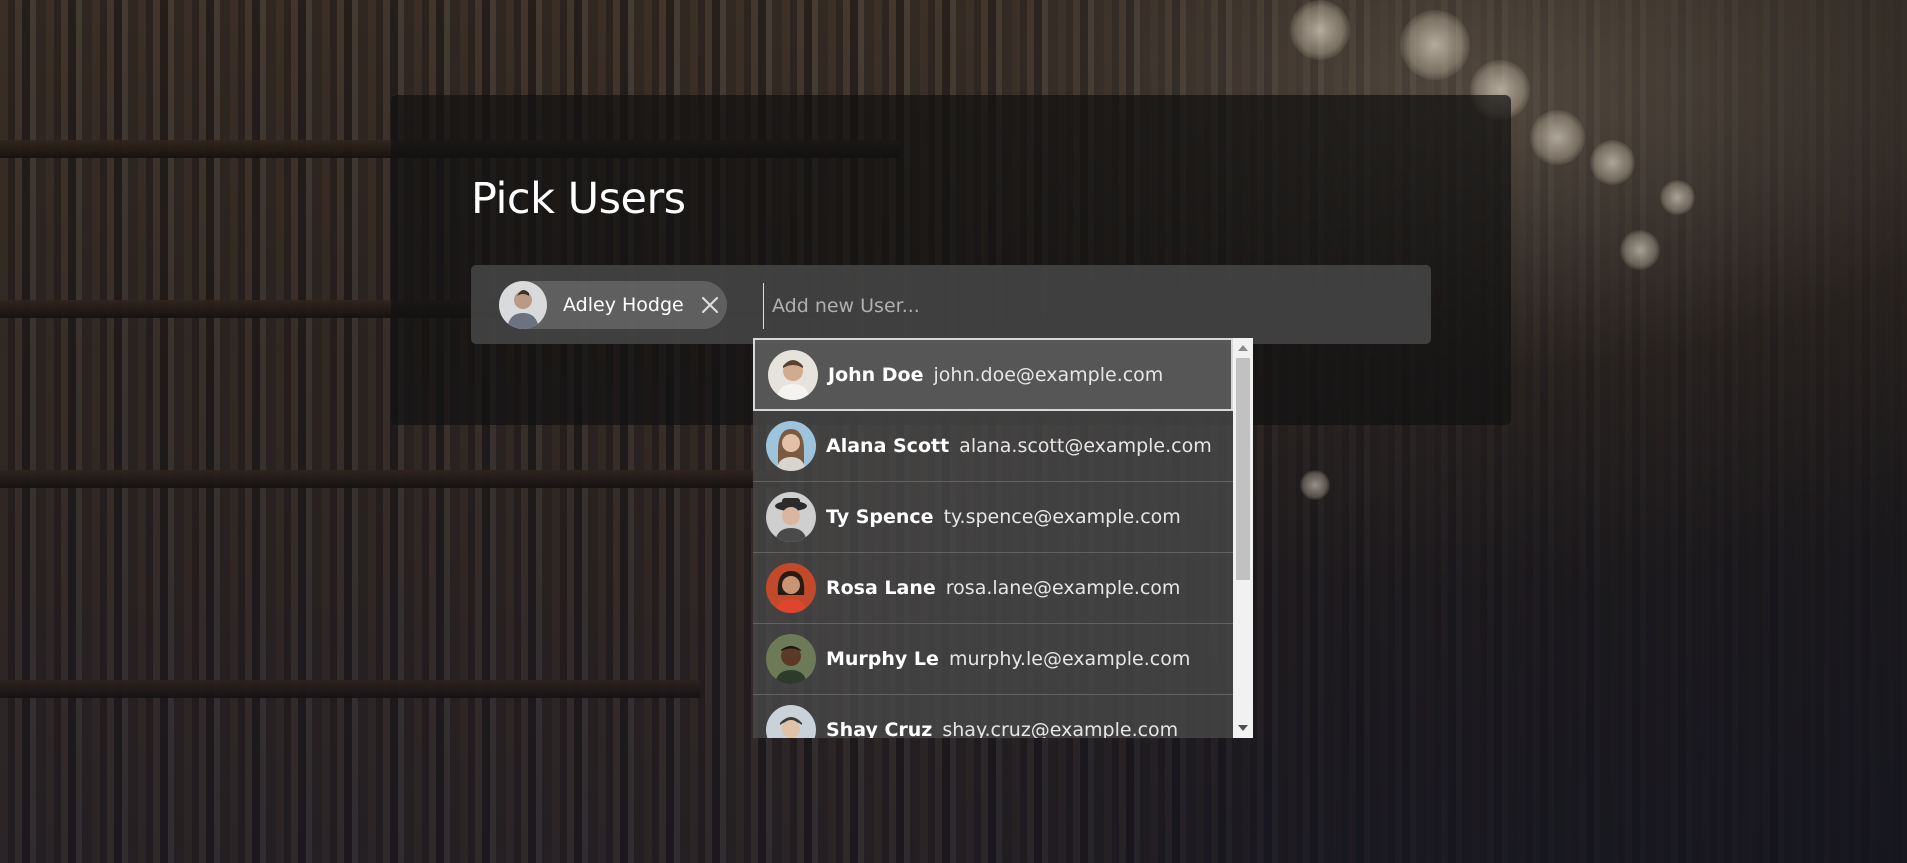 The height and width of the screenshot is (863, 1907). Describe the element at coordinates (1243, 348) in the screenshot. I see `scroll-up-arrow-icon` at that location.